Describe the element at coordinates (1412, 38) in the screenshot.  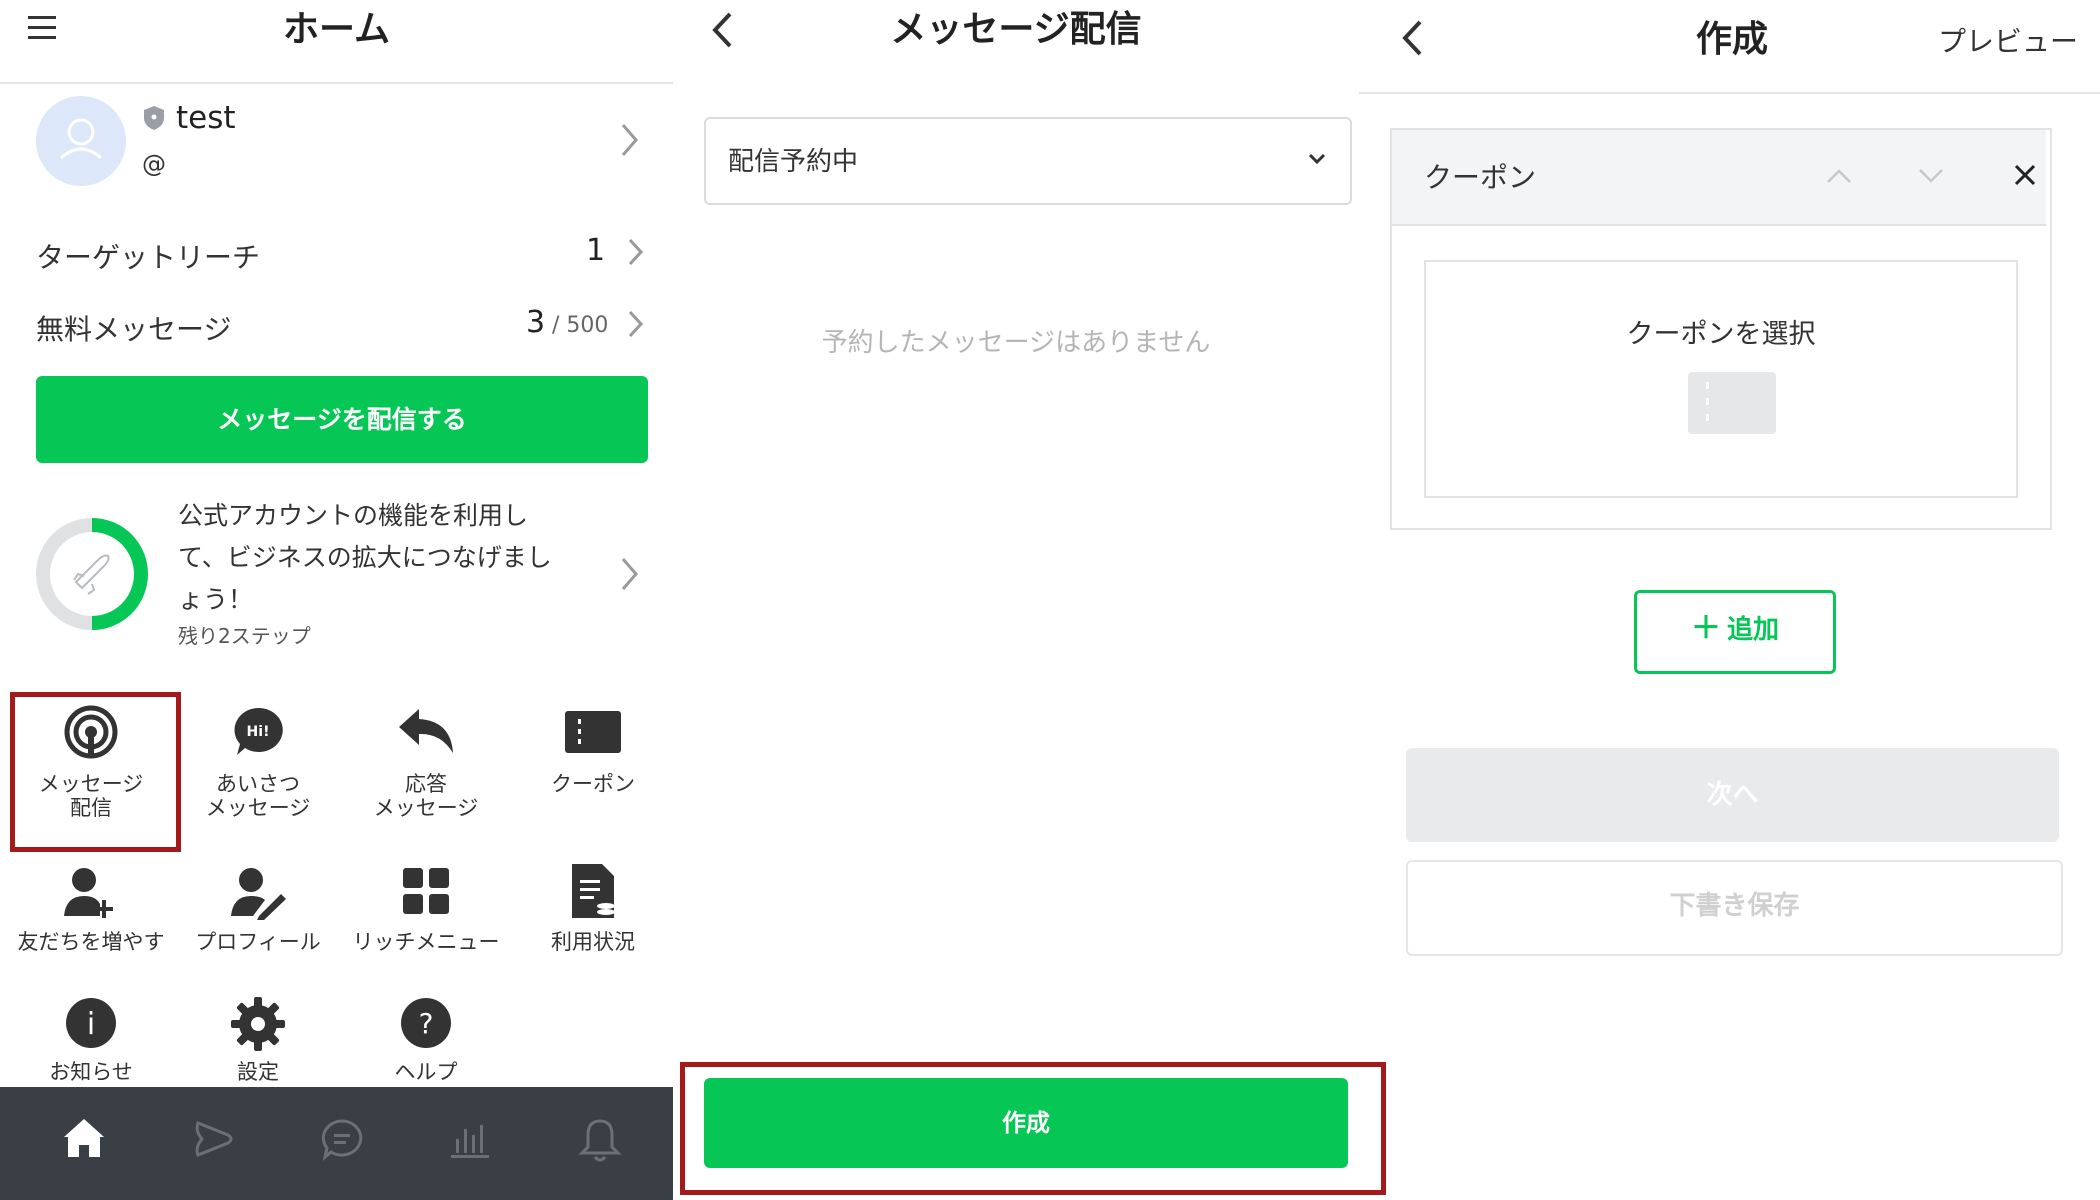
I see `back-icon` at that location.